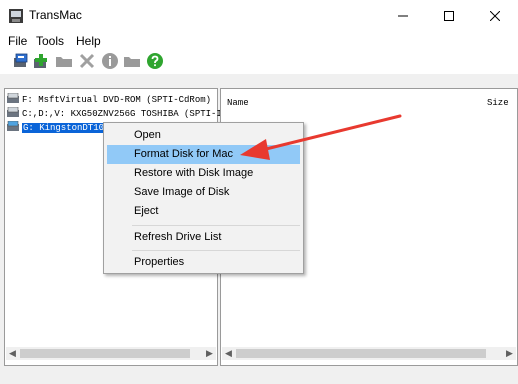  Describe the element at coordinates (259, 16) in the screenshot. I see `title-bar: TransMac` at that location.